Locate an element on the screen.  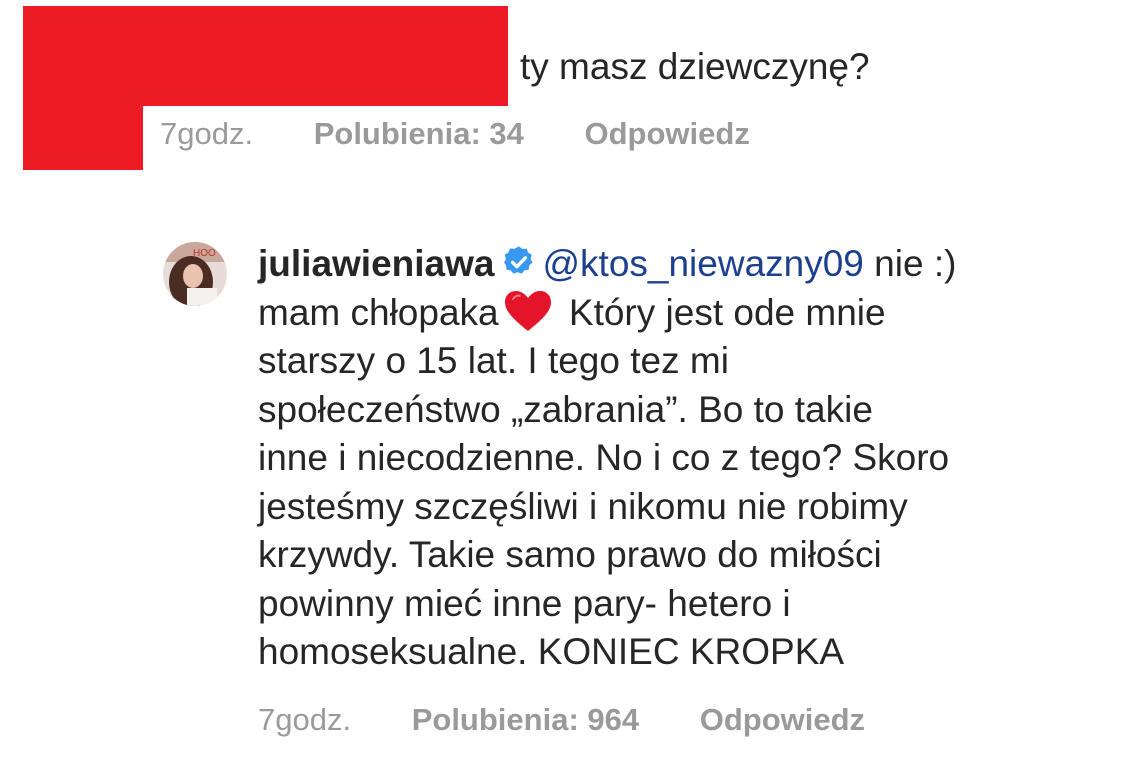
comment-meta: 7godz. Polubienia: 964 Odpowiedz is located at coordinates (561, 720).